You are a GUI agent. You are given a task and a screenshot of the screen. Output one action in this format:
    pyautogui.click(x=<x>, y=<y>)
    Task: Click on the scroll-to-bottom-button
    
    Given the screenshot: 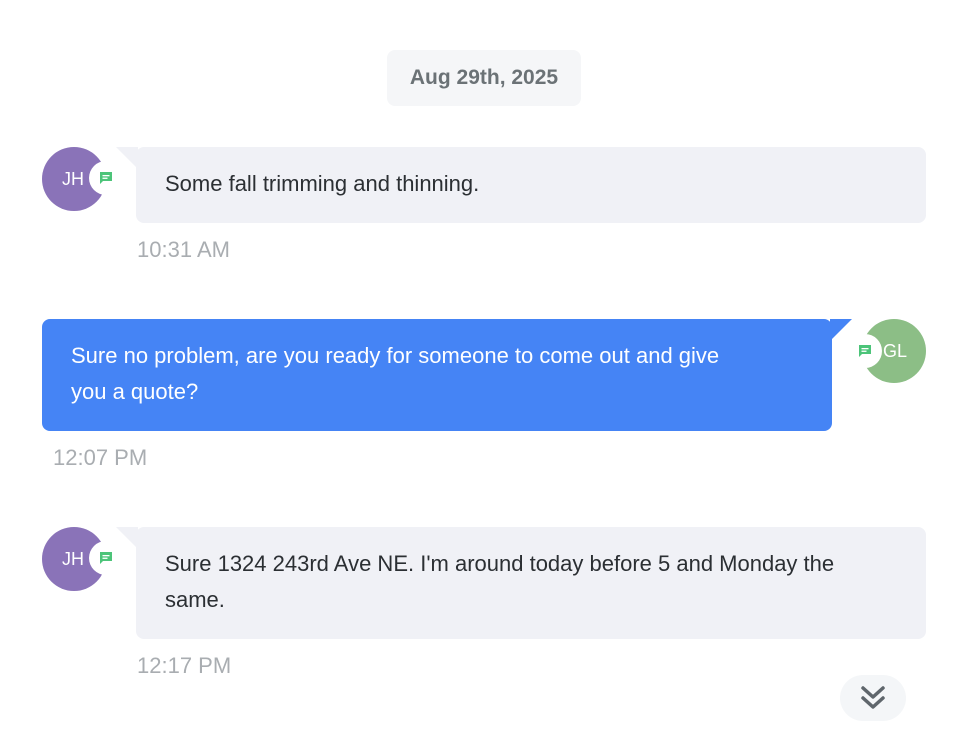 What is the action you would take?
    pyautogui.click(x=873, y=698)
    